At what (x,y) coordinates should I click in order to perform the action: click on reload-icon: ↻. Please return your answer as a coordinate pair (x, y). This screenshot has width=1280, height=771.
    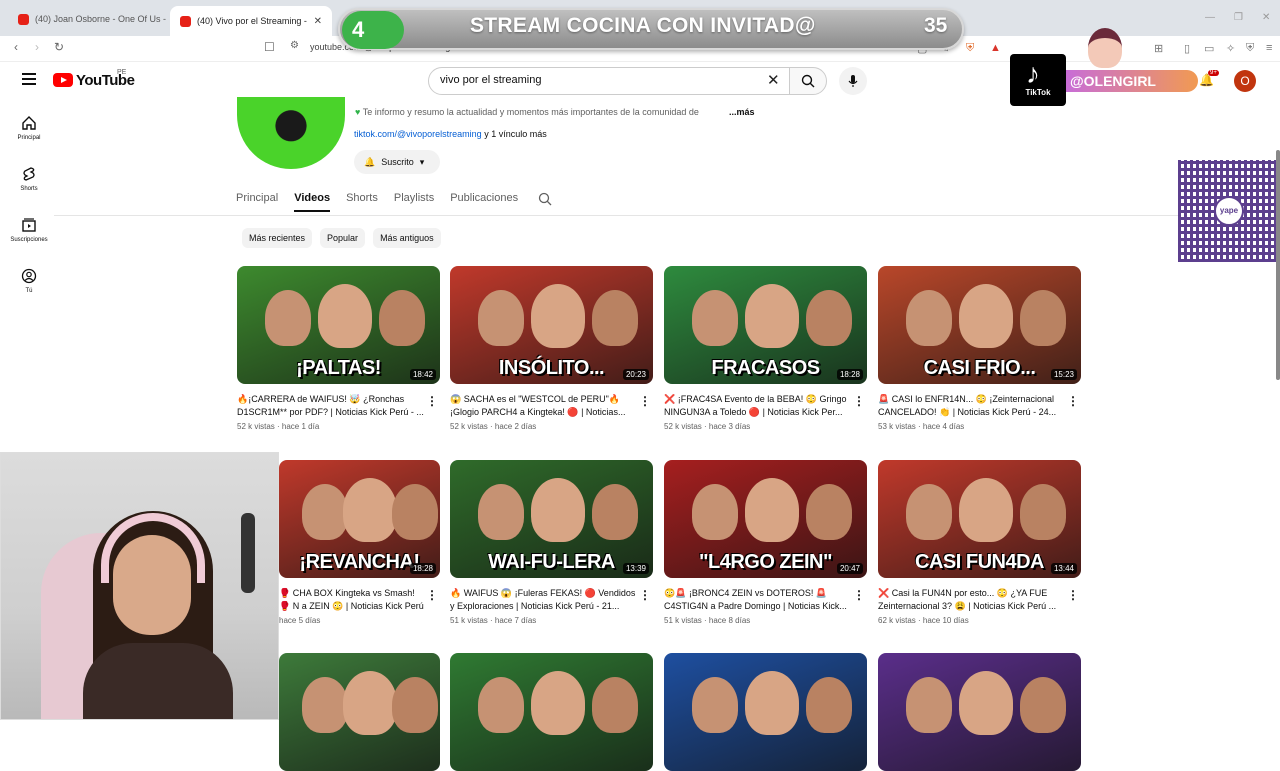
    Looking at the image, I should click on (59, 47).